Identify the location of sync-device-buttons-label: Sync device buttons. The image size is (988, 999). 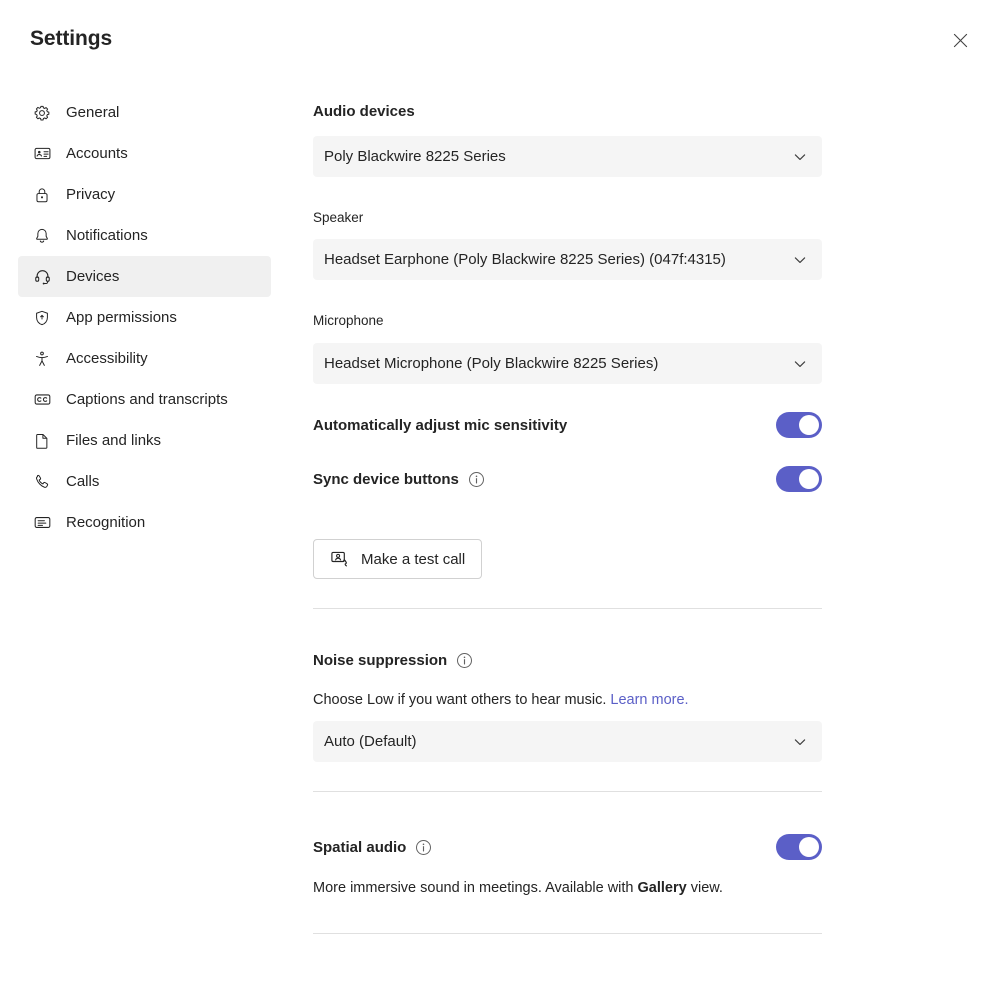
(386, 479).